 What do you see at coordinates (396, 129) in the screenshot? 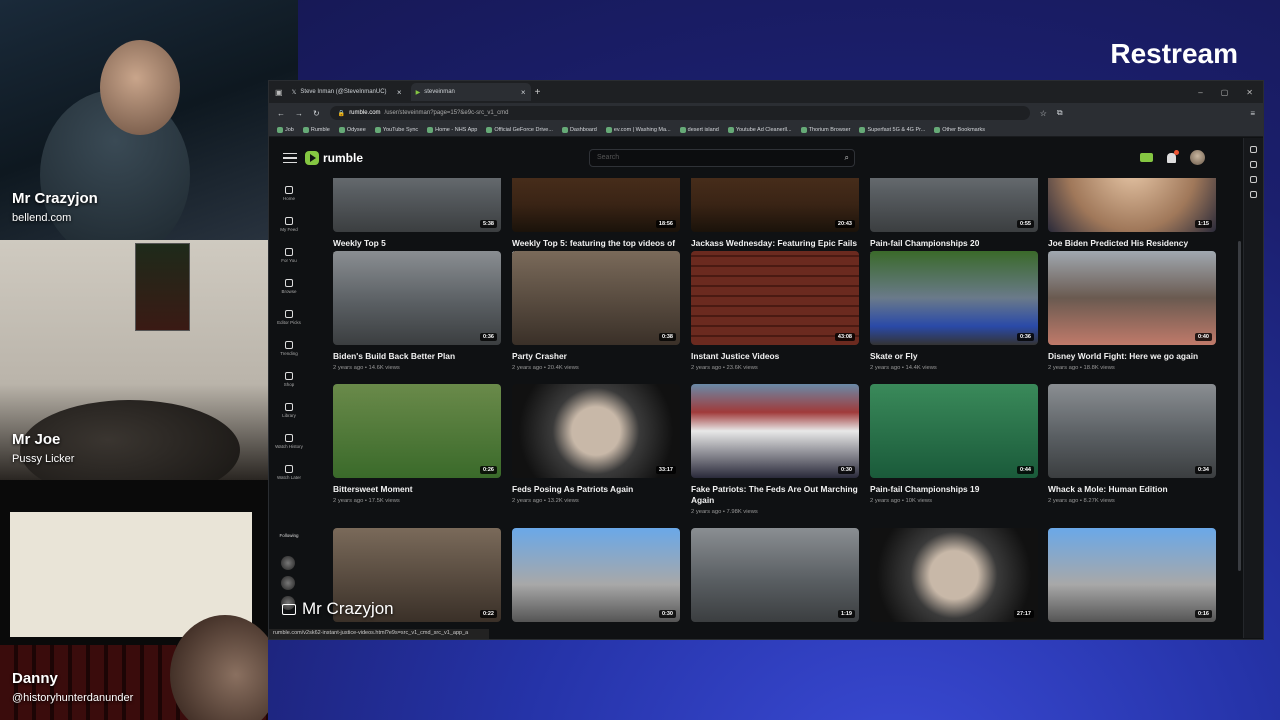
I see `bookmark-item: YouTube Sync` at bounding box center [396, 129].